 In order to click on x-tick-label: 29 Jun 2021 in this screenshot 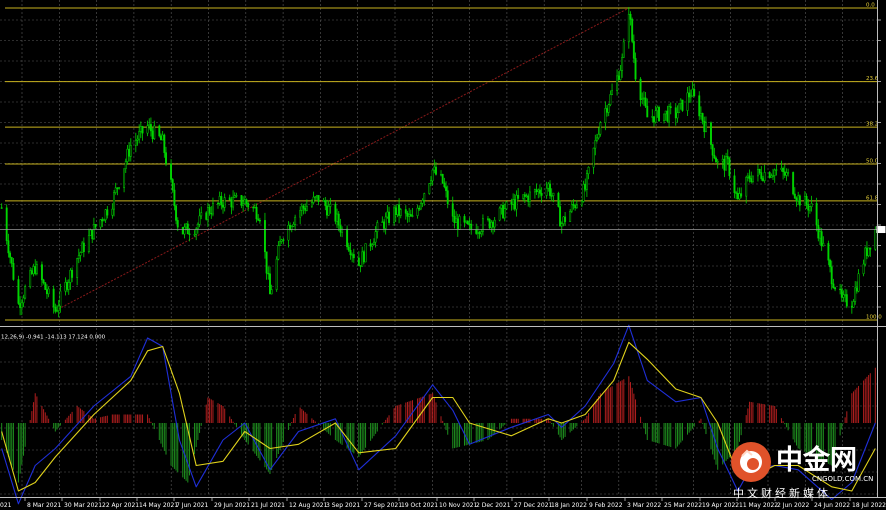, I will do `click(232, 505)`.